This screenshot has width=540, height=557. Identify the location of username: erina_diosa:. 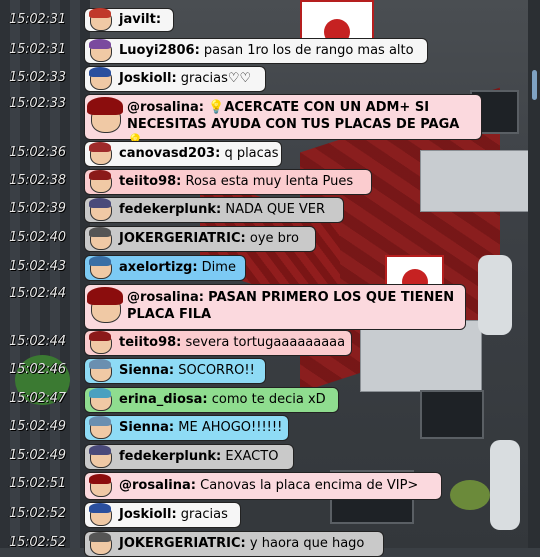
(163, 399).